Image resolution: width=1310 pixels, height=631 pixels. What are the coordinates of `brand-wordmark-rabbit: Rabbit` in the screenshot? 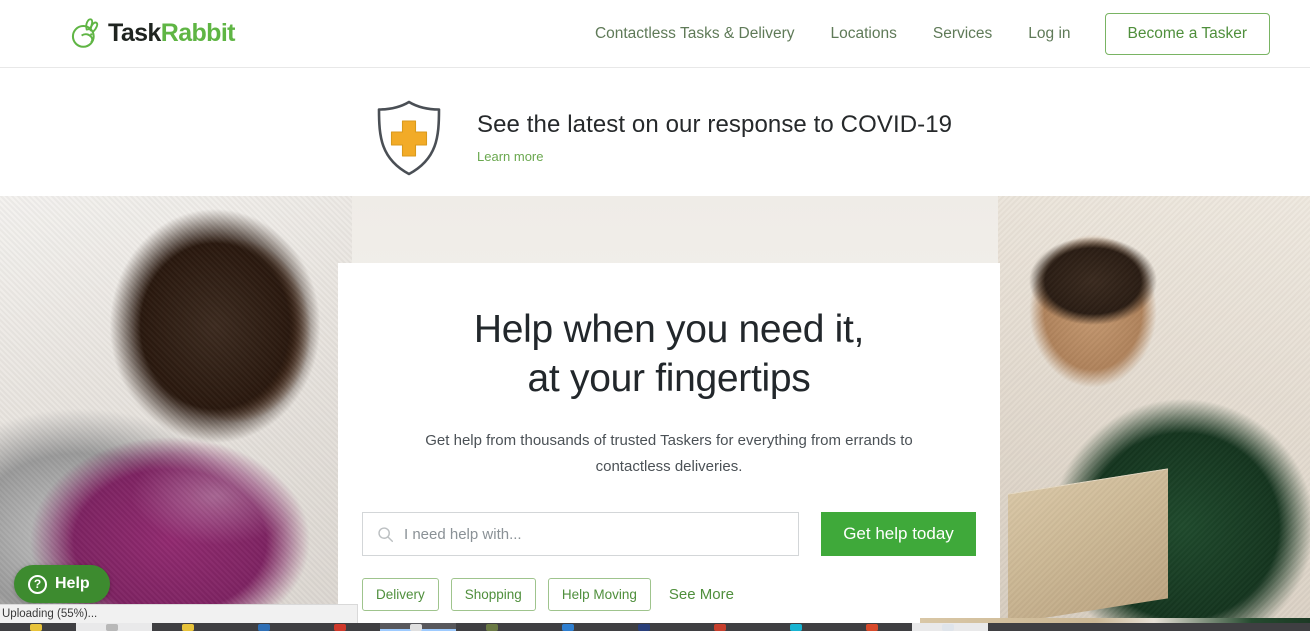 It's located at (198, 33).